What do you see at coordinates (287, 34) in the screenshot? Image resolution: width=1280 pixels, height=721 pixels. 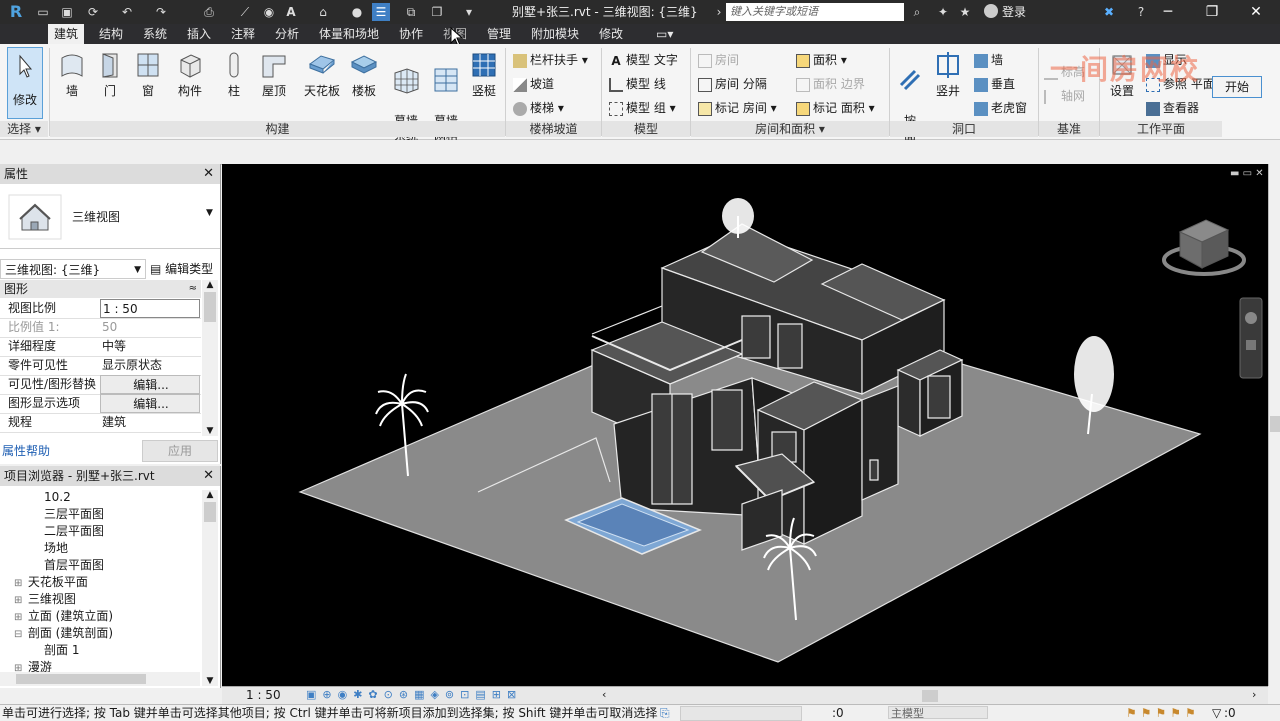 I see `tab-analyze: 分析` at bounding box center [287, 34].